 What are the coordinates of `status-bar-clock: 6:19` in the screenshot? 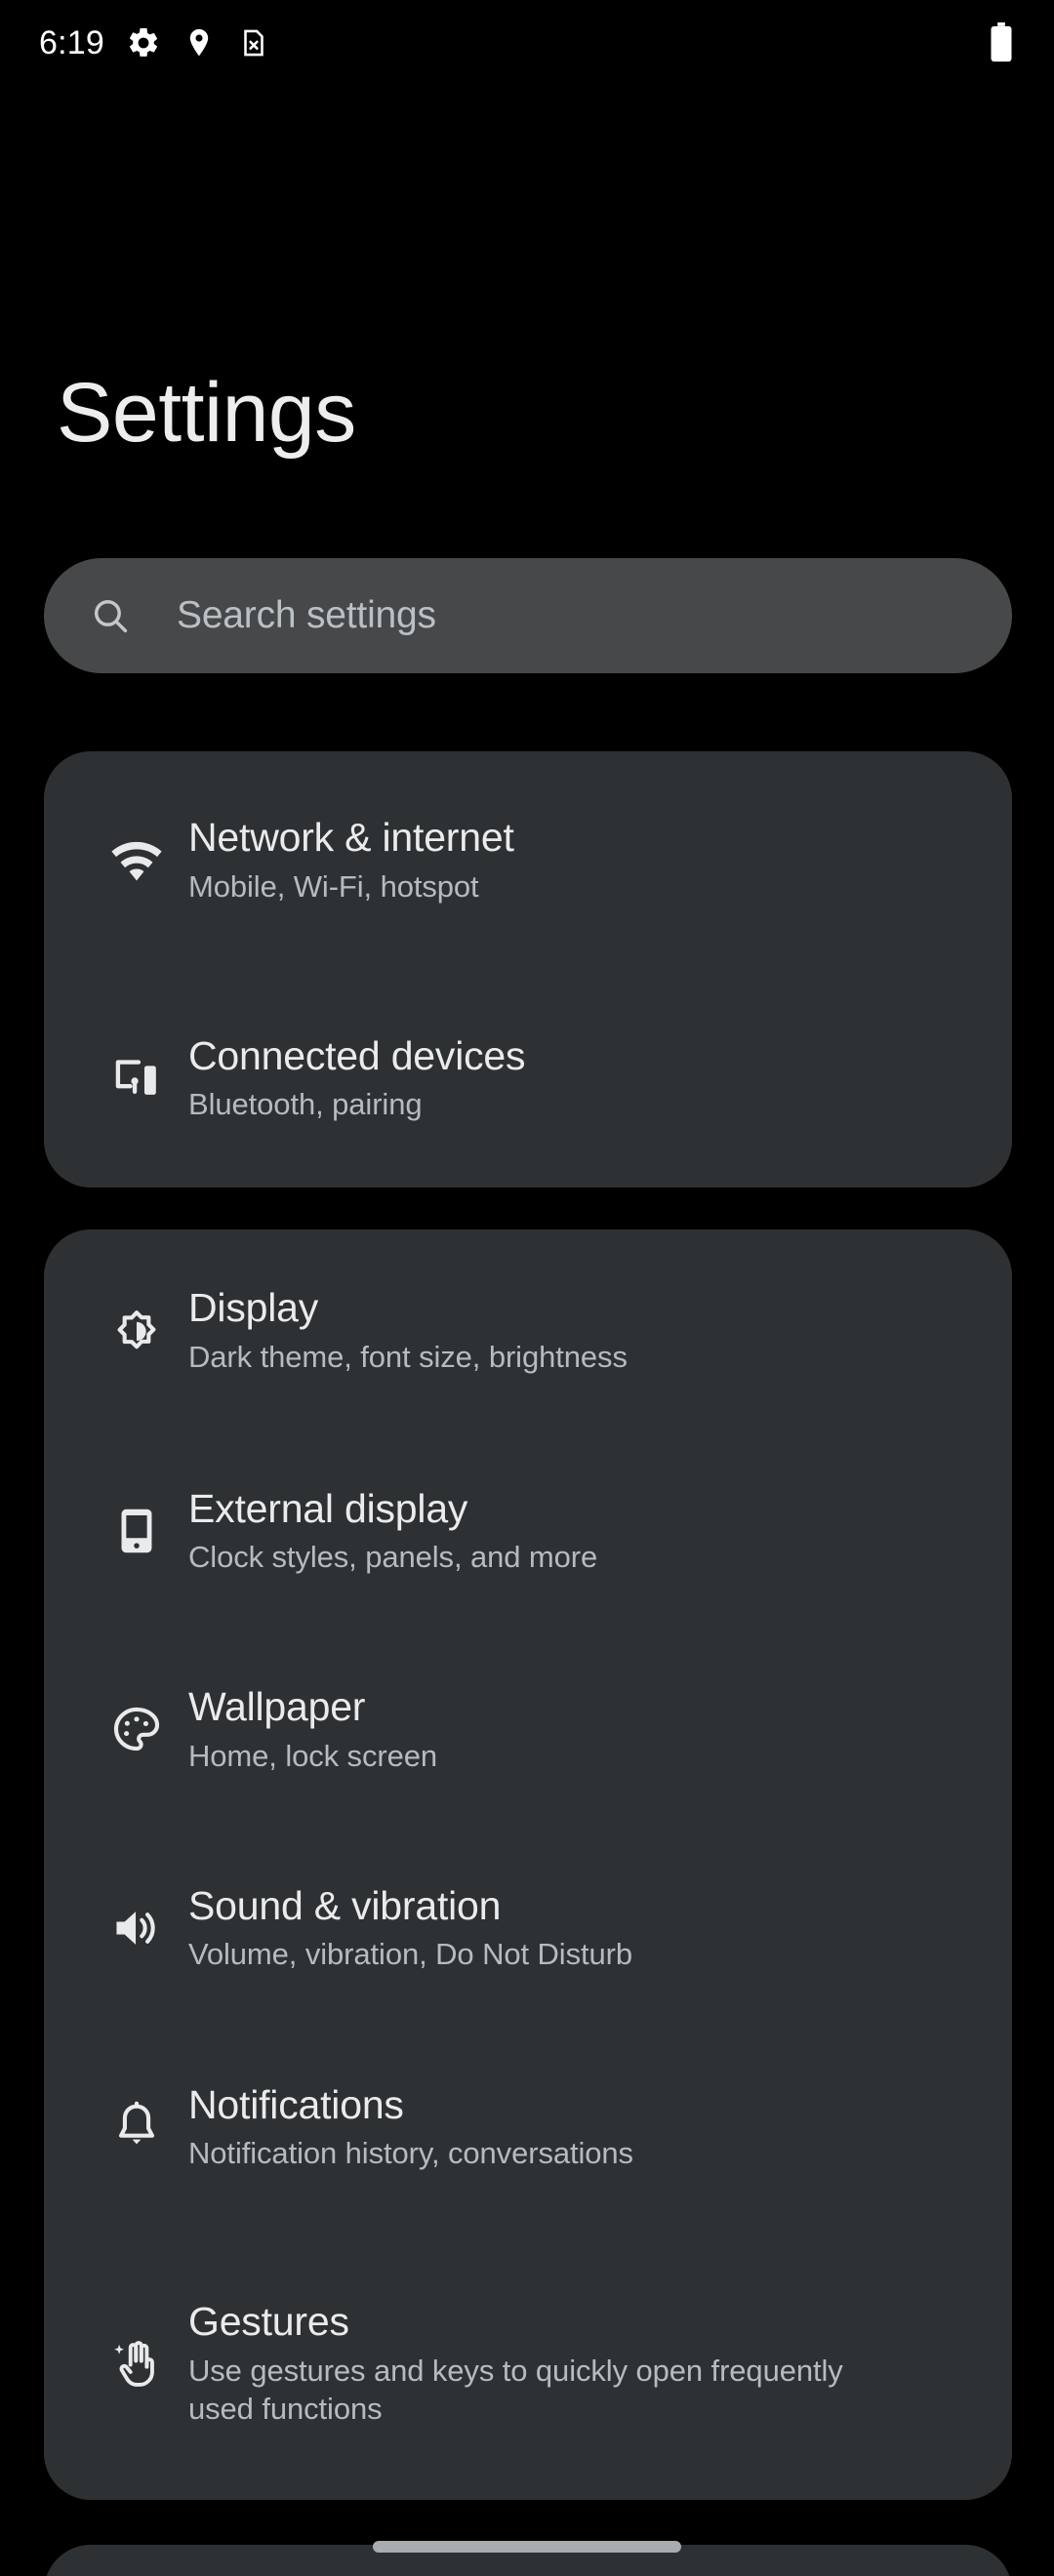 It's located at (71, 42).